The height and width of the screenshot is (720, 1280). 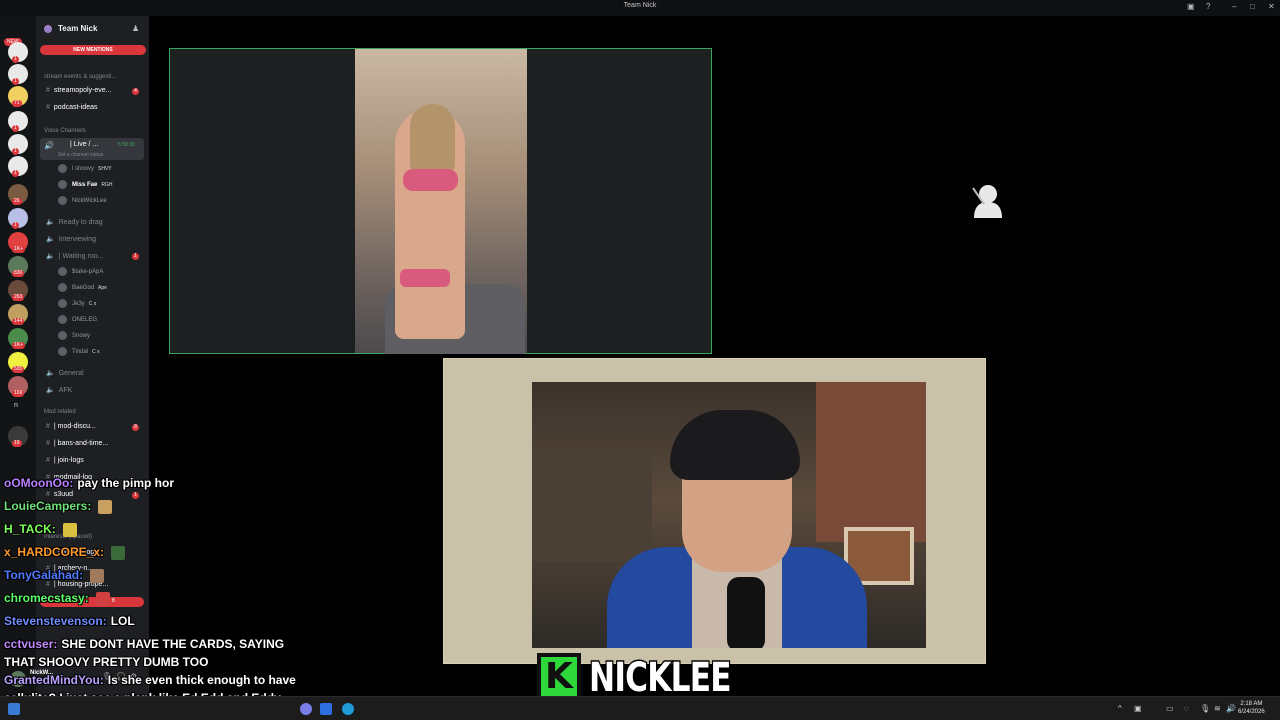 What do you see at coordinates (31, 644) in the screenshot?
I see `chat-username: cctvuser:` at bounding box center [31, 644].